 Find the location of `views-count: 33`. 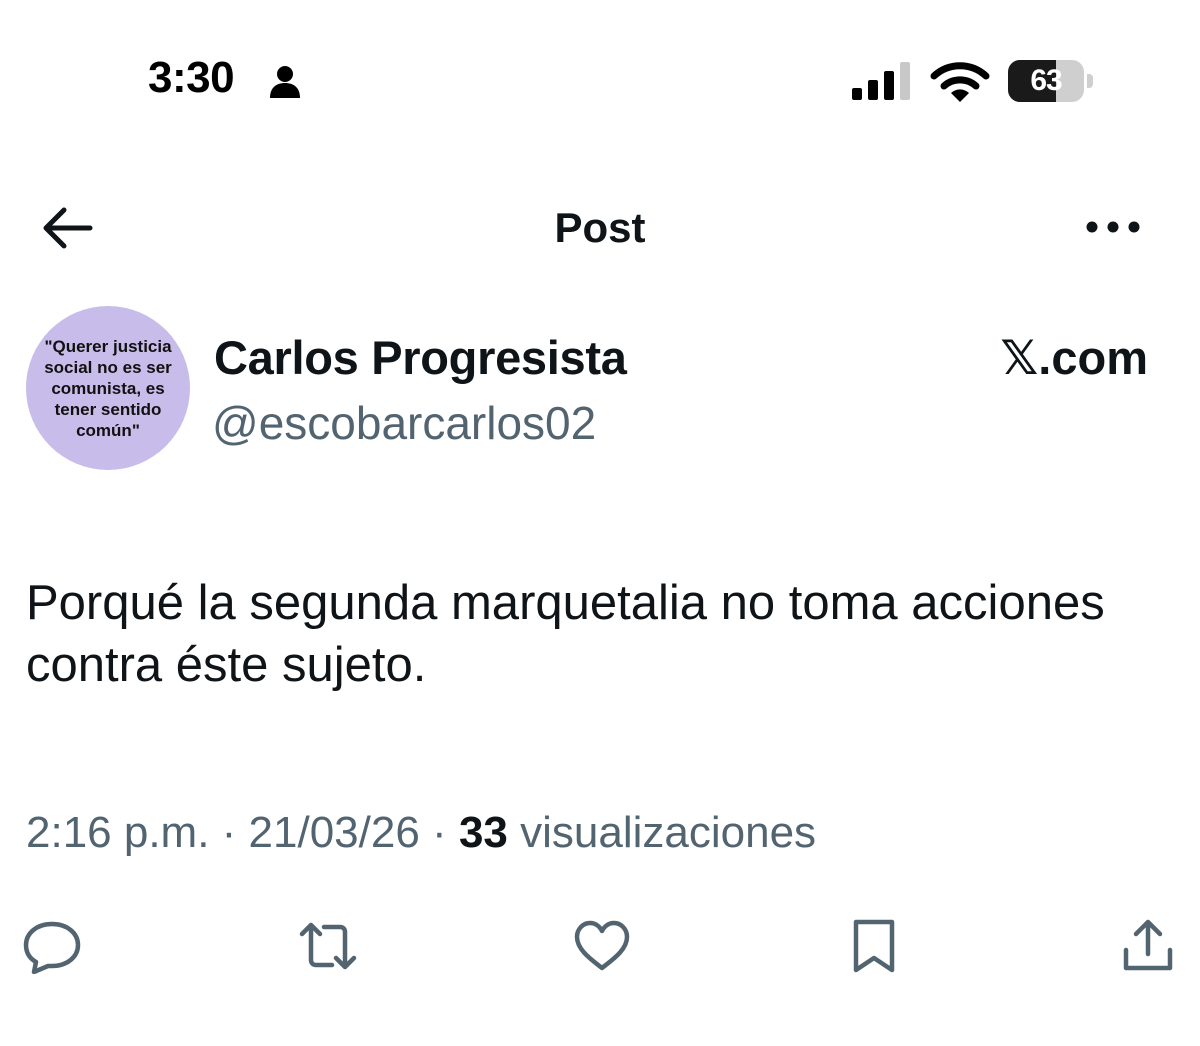

views-count: 33 is located at coordinates (483, 832).